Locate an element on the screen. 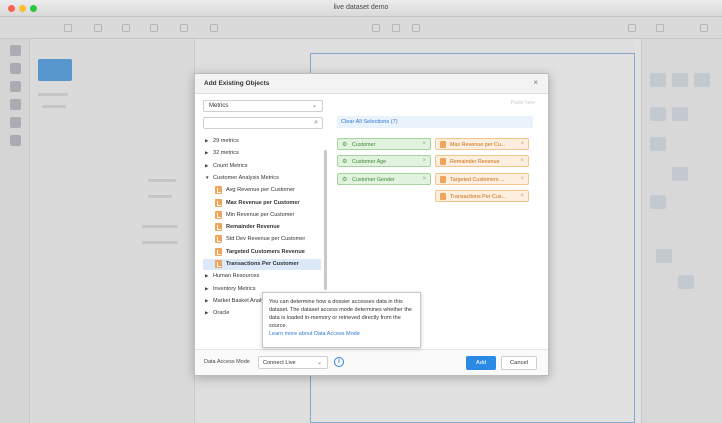  attribute-chip: ⚙ Customer Gender × is located at coordinates (384, 178).